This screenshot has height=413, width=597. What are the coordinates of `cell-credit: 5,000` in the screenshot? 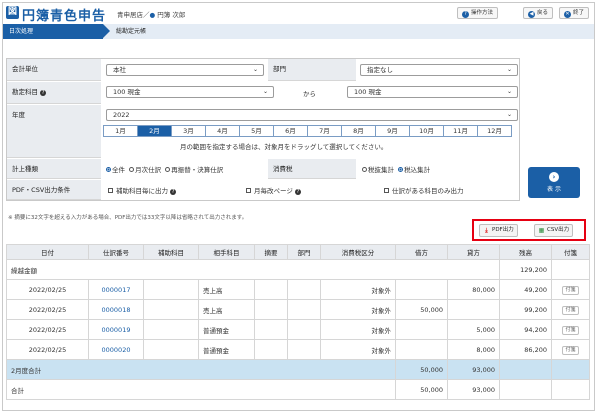 It's located at (473, 329).